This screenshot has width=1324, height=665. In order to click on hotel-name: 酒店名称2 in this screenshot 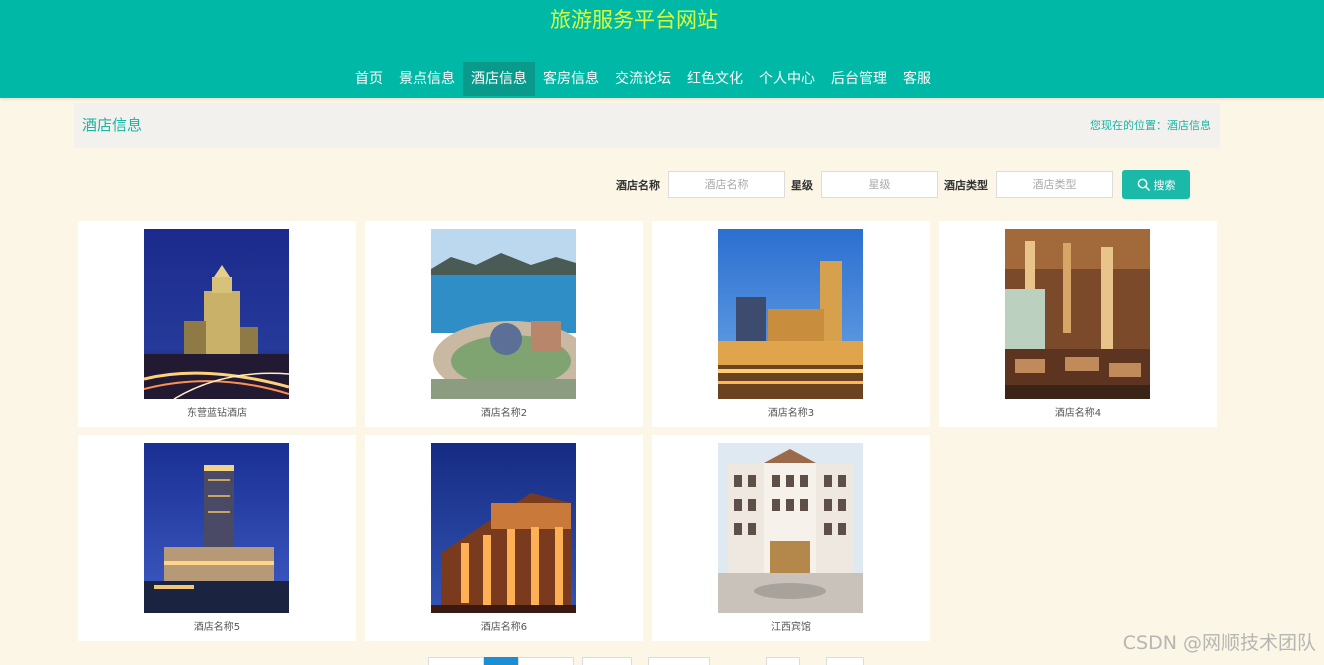, I will do `click(504, 411)`.